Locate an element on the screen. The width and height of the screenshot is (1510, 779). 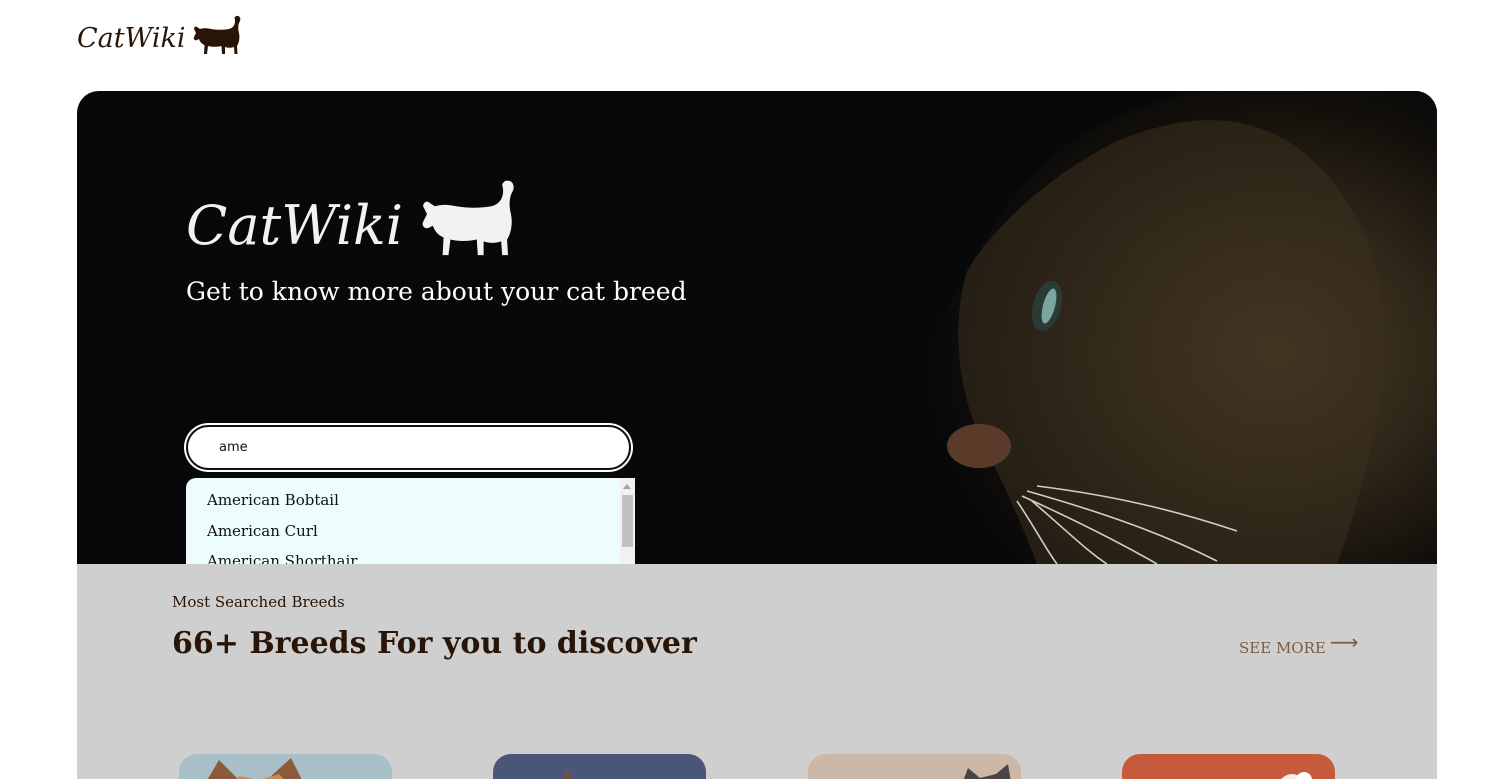
scrollbar-thumb is located at coordinates (627, 521).